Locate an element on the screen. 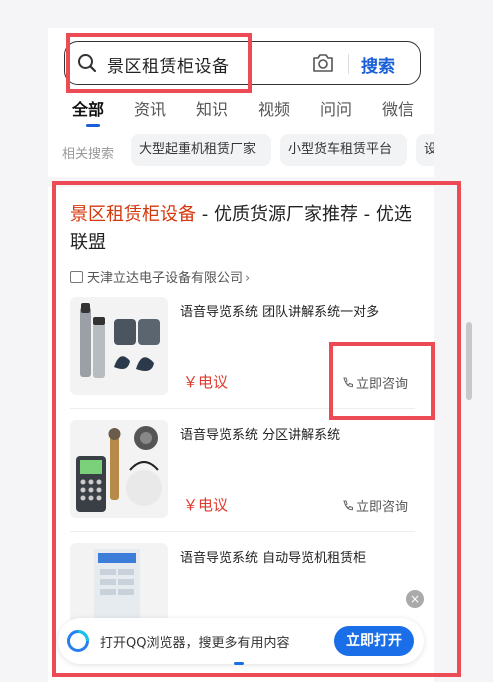 This screenshot has height=682, width=493. related-label: 相关搜索 is located at coordinates (88, 154).